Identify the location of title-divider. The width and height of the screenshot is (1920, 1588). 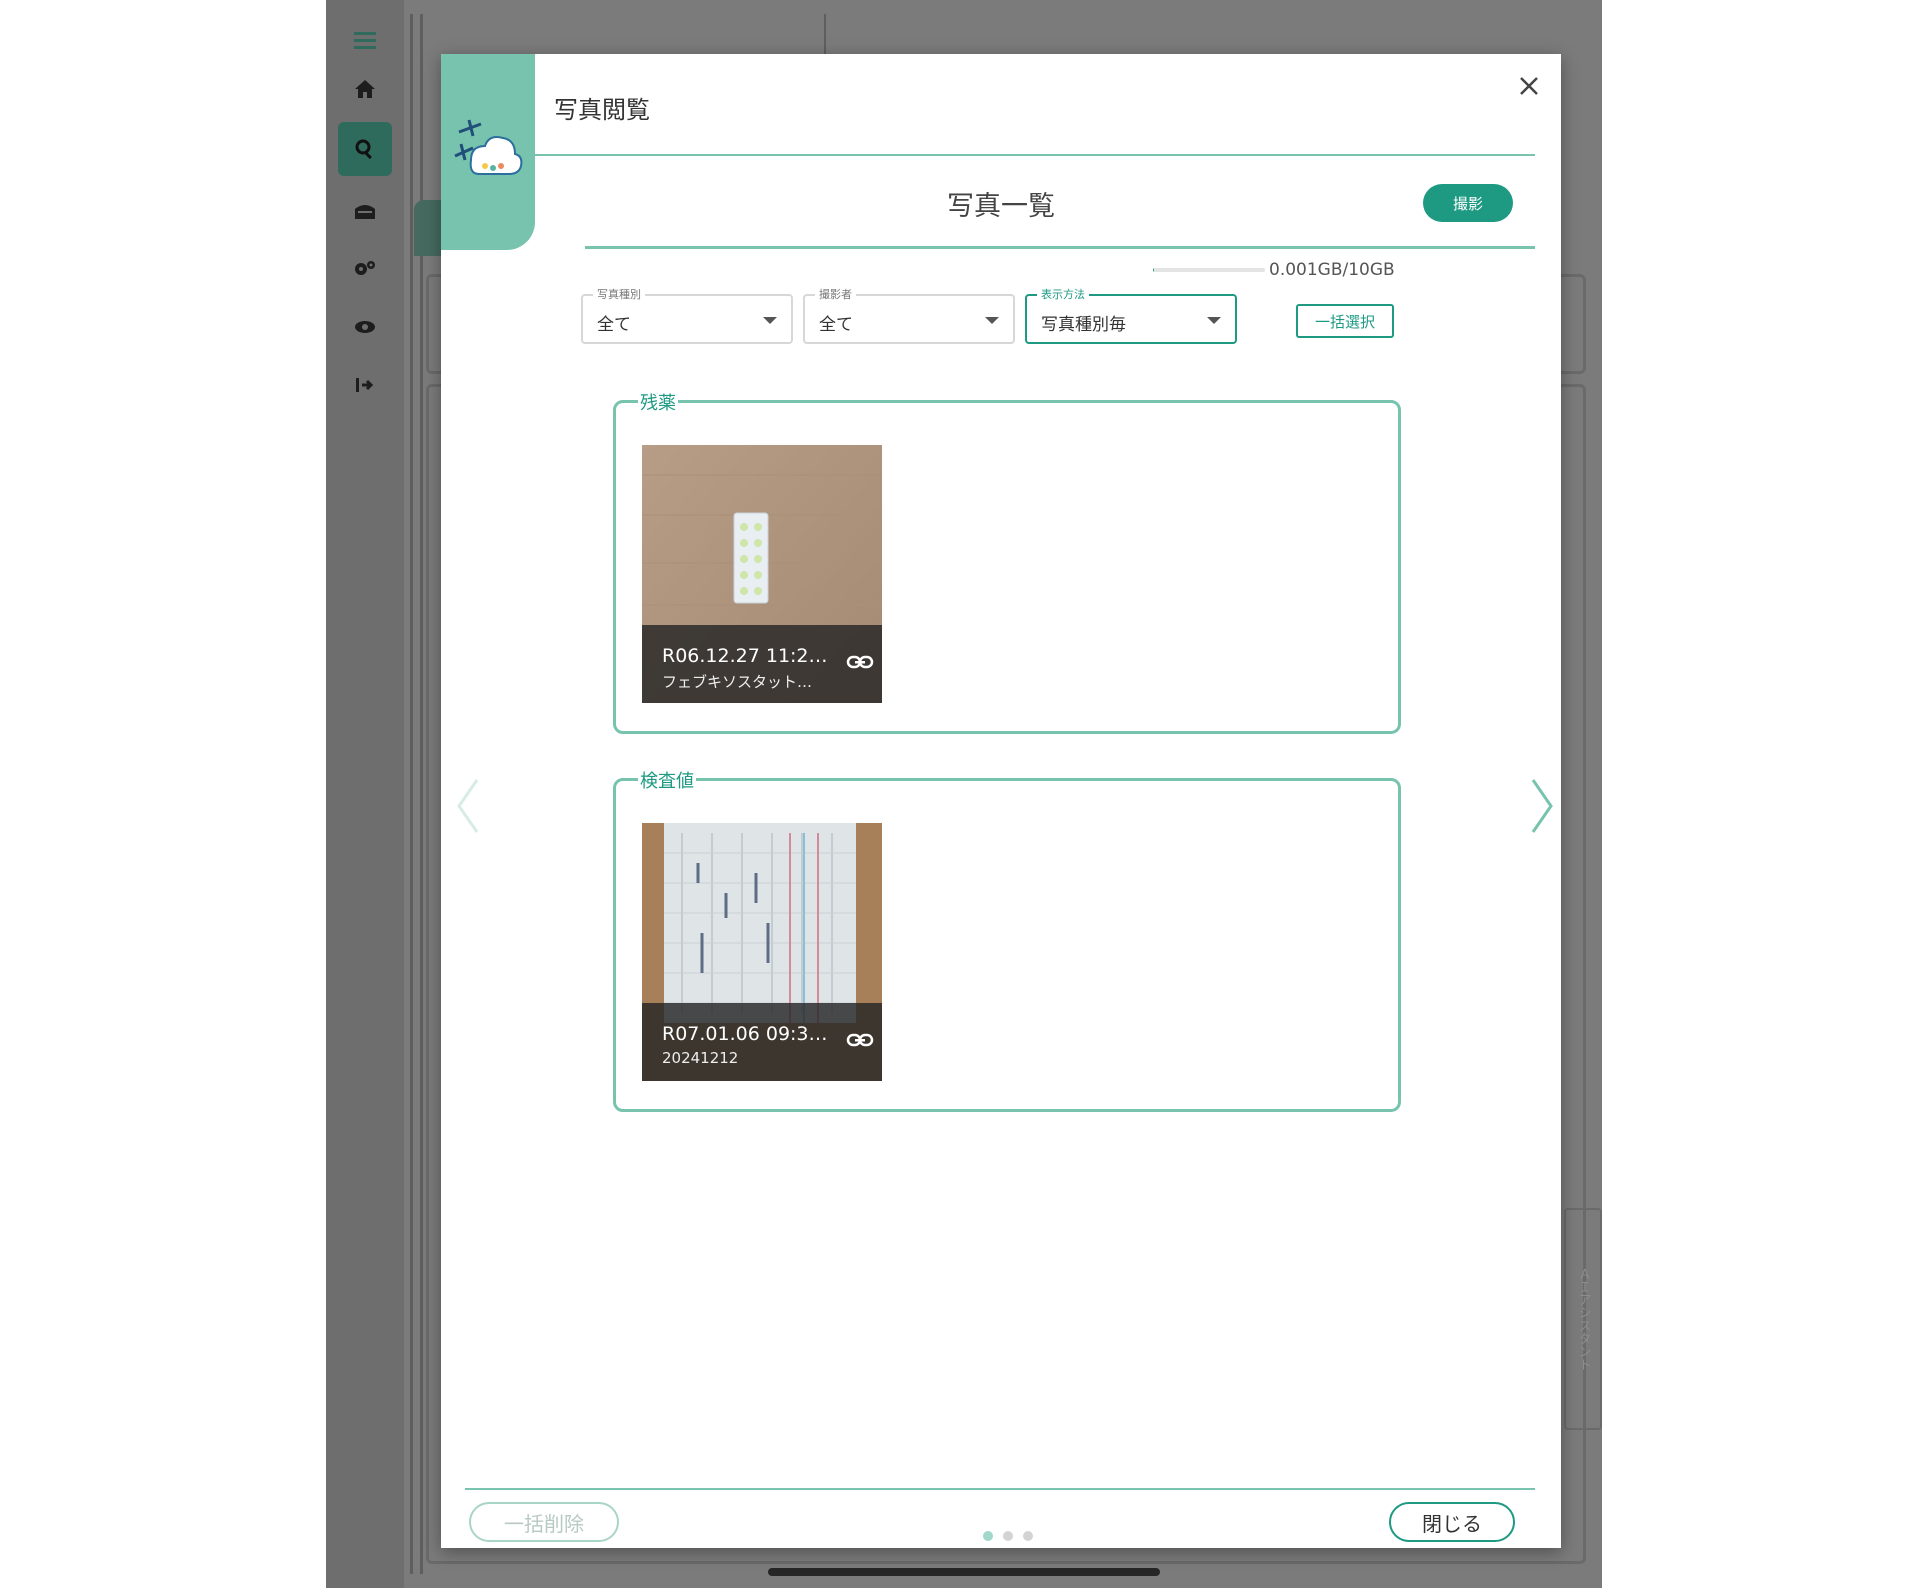
(1060, 247).